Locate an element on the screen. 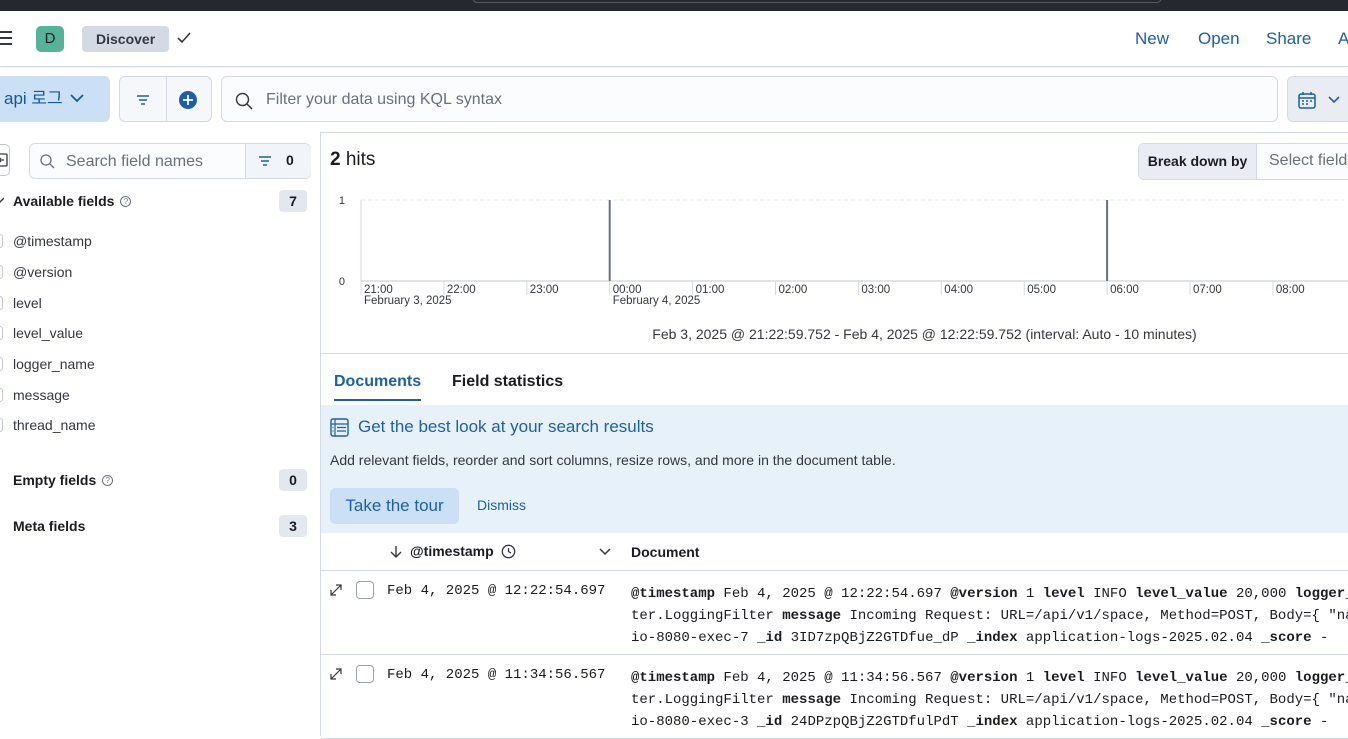 Image resolution: width=1348 pixels, height=739 pixels. field-name: @timestamp is located at coordinates (52, 241).